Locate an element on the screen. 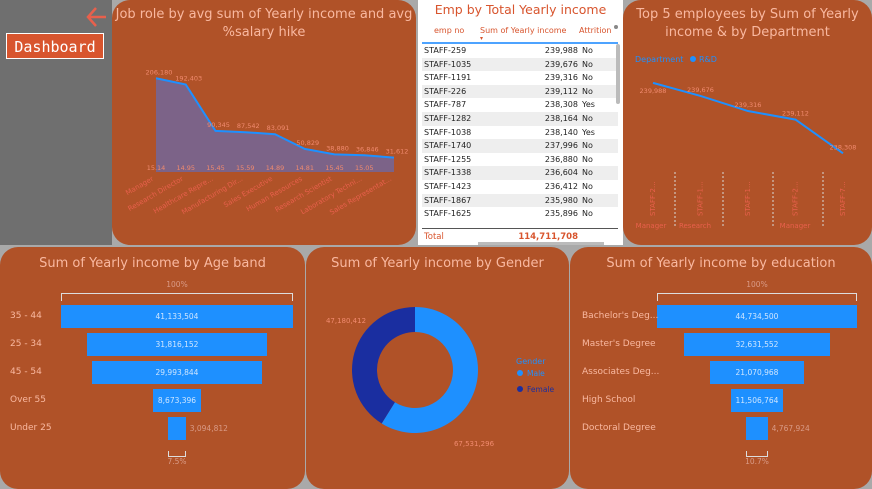 The image size is (872, 489). row-income: 238,140 is located at coordinates (561, 132).